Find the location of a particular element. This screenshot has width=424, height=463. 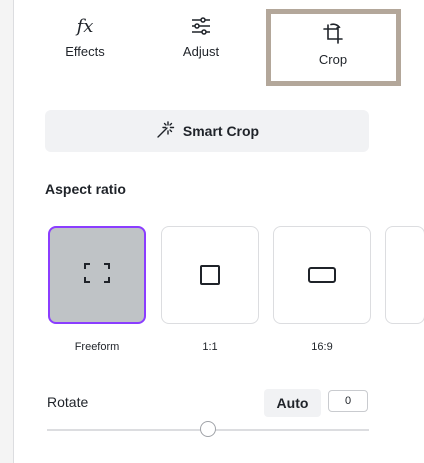

tab-effects-label: Effects is located at coordinates (85, 51).